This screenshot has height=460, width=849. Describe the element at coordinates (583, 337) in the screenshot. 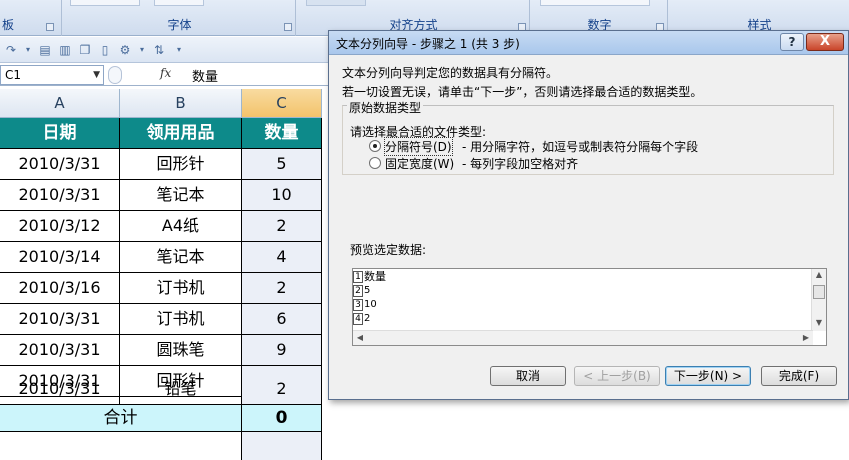

I see `preview-horizontal-scrollbar: ◀ ▶` at that location.